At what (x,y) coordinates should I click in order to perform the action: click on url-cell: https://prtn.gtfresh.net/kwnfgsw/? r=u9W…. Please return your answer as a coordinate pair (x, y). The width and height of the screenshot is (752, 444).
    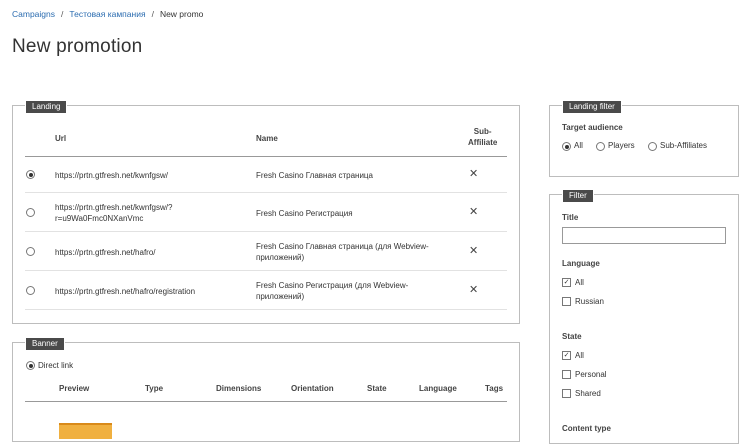
    Looking at the image, I should click on (113, 213).